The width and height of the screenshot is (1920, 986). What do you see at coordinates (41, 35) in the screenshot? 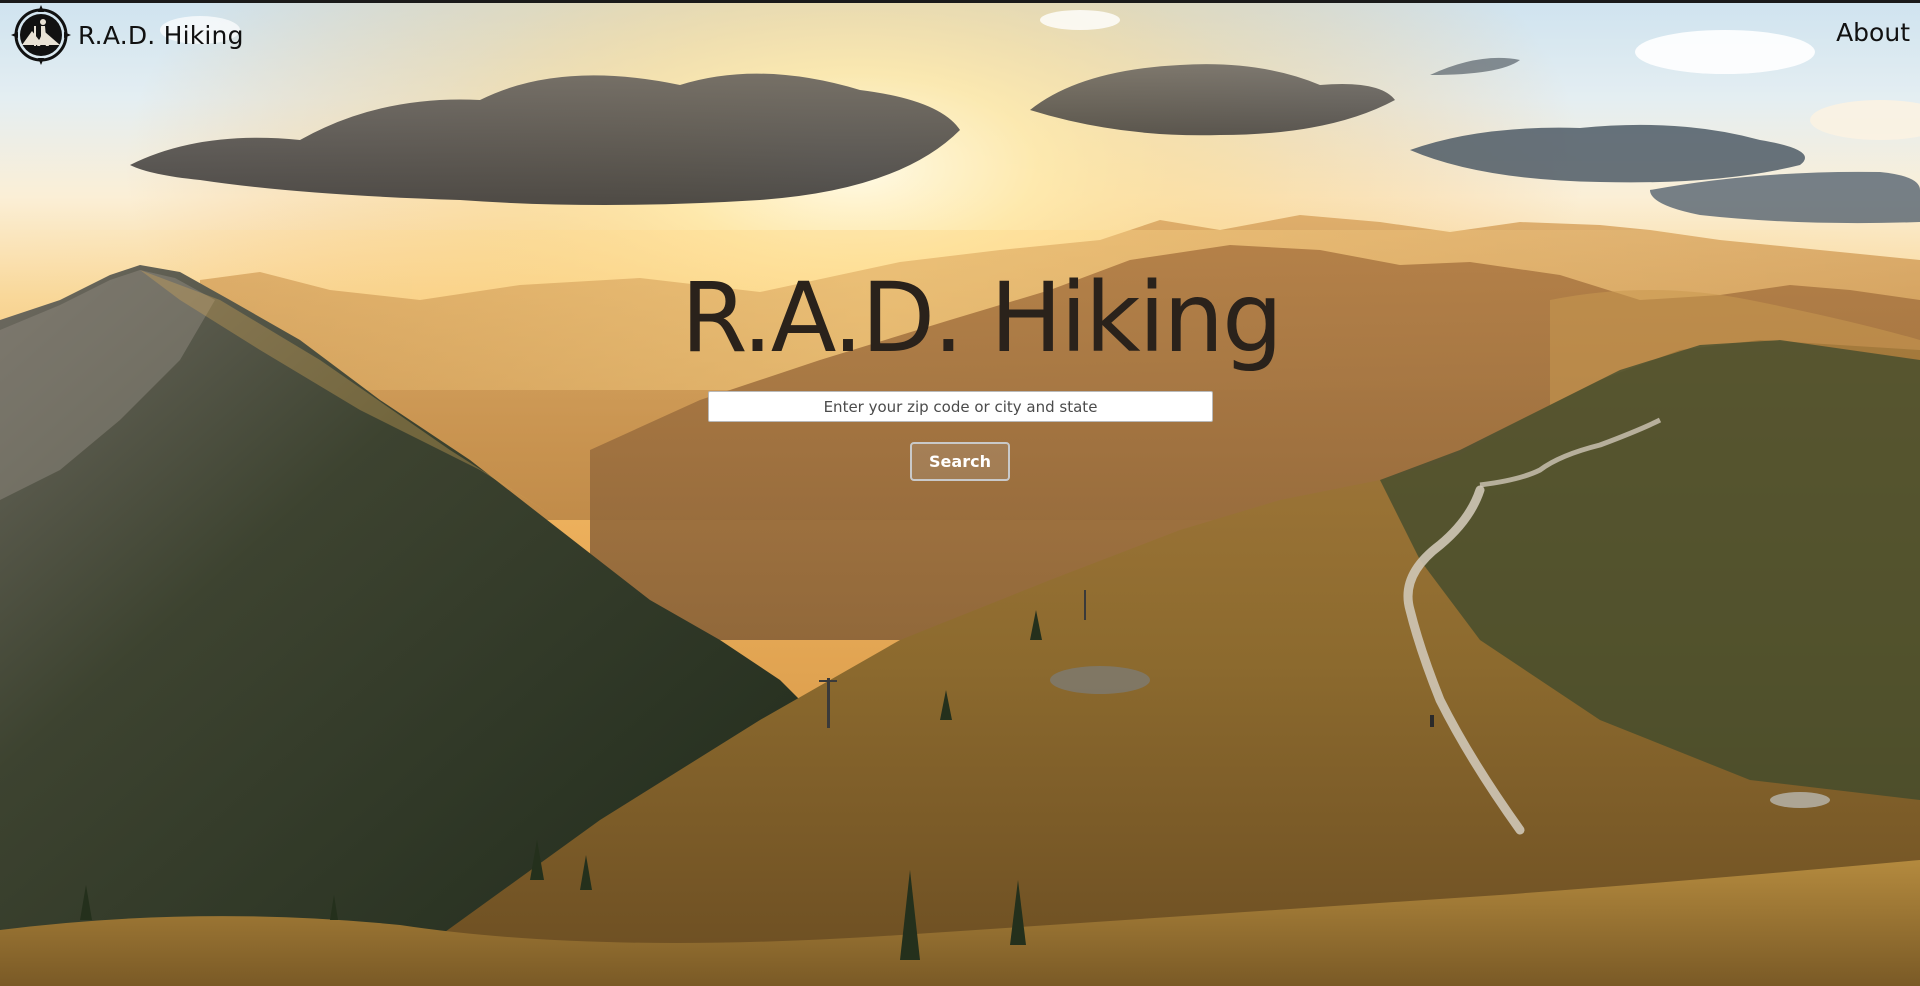
I see `compass-hiker-icon` at bounding box center [41, 35].